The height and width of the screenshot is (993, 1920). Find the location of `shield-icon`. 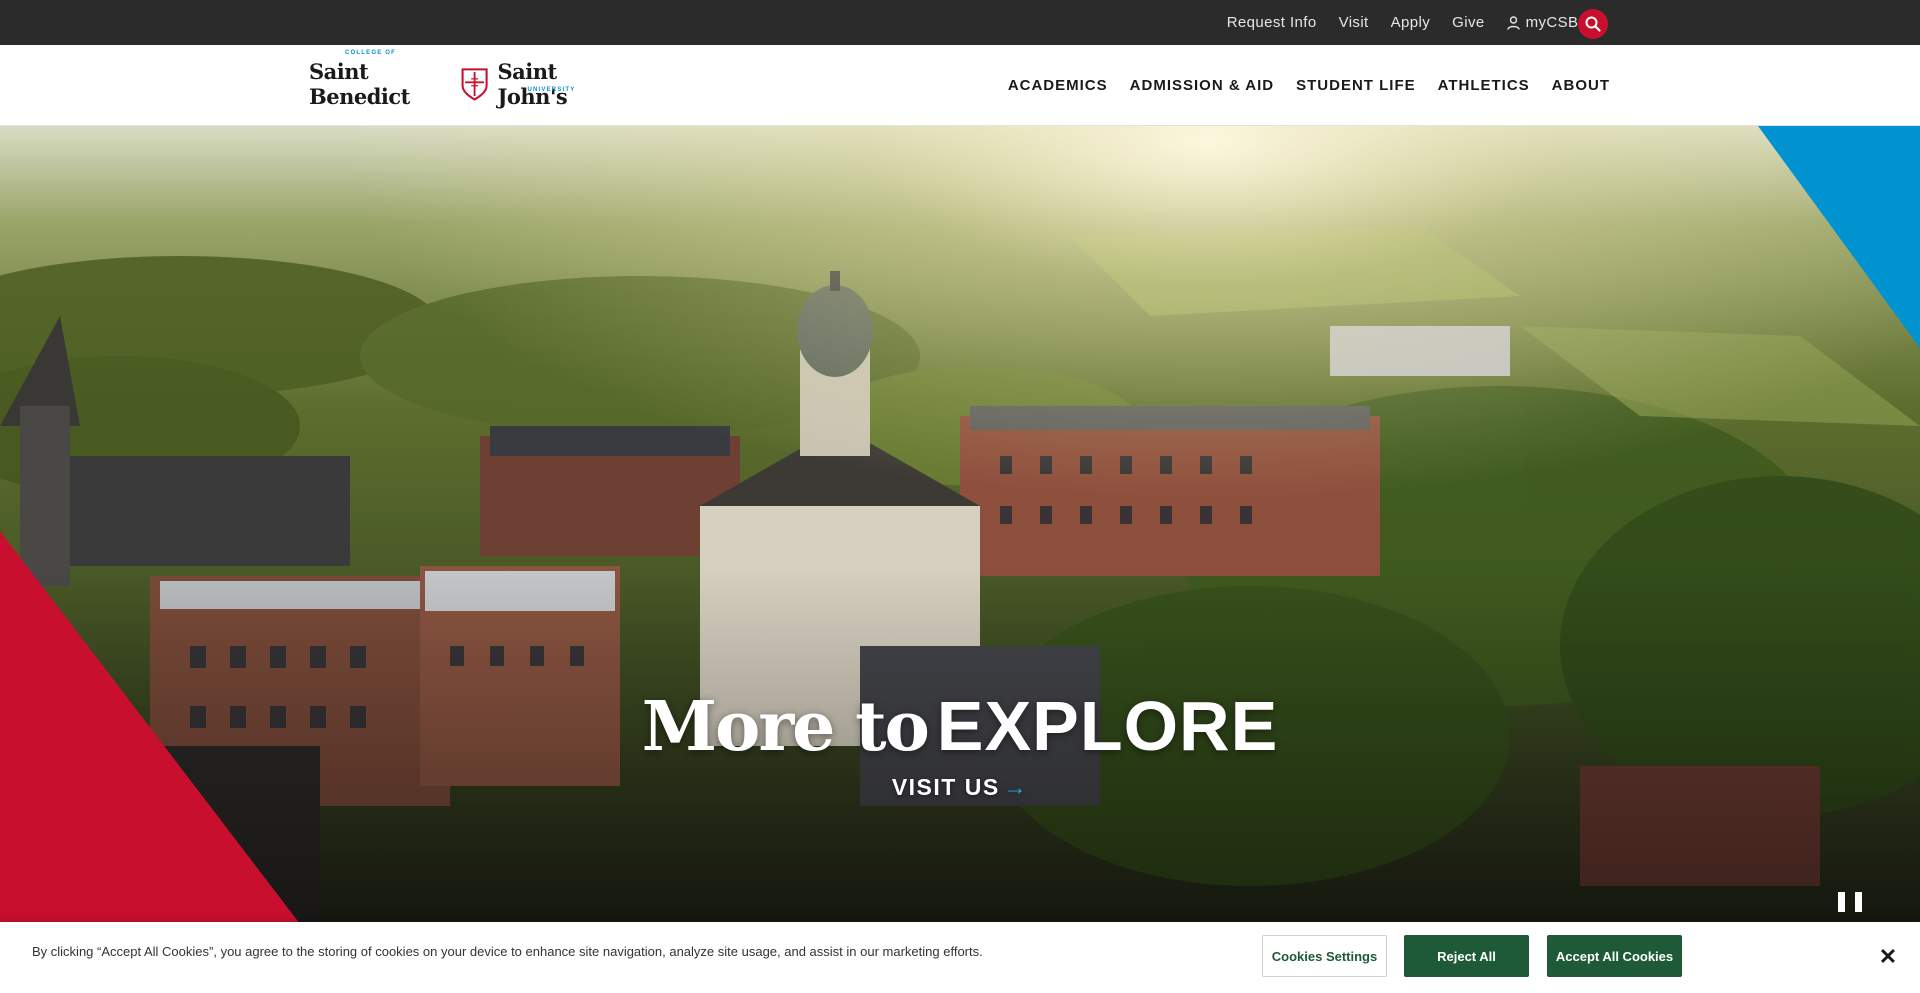

shield-icon is located at coordinates (474, 84).